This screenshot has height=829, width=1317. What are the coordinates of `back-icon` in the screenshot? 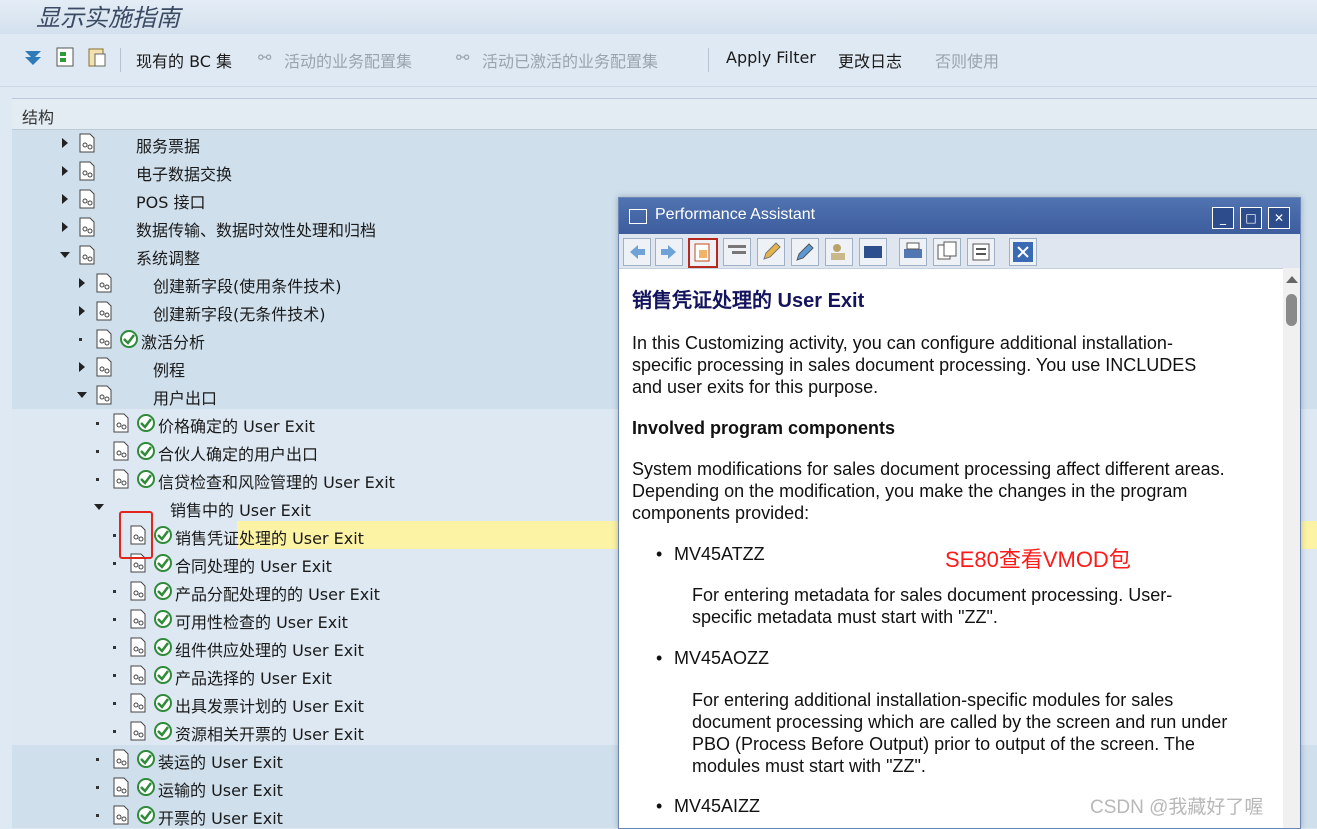 It's located at (637, 252).